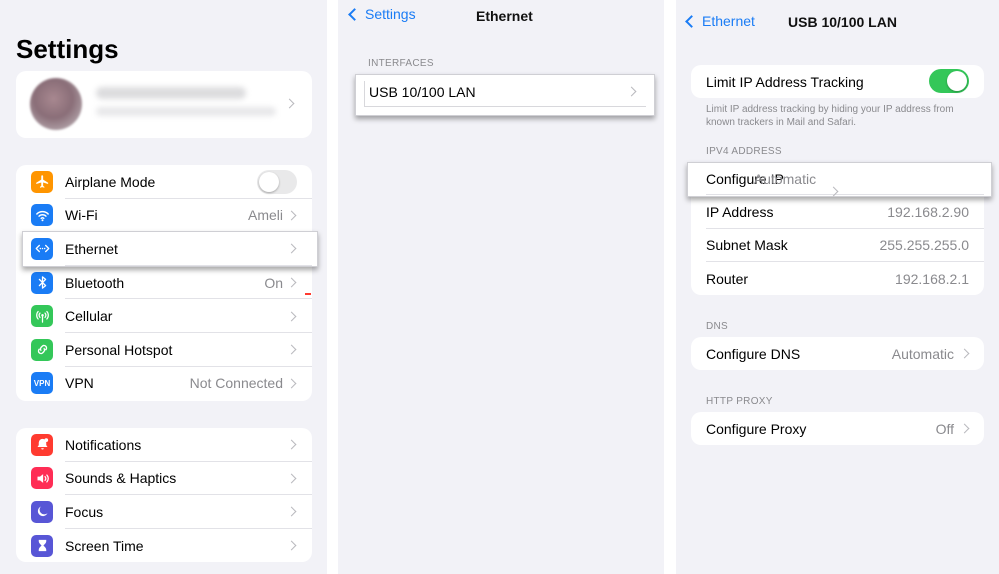  I want to click on settings-row-label: Wi-Fi, so click(81, 215).